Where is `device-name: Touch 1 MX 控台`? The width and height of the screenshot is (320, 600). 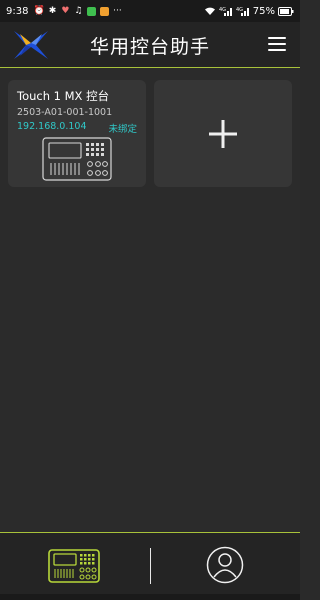
device-name: Touch 1 MX 控台 is located at coordinates (63, 96).